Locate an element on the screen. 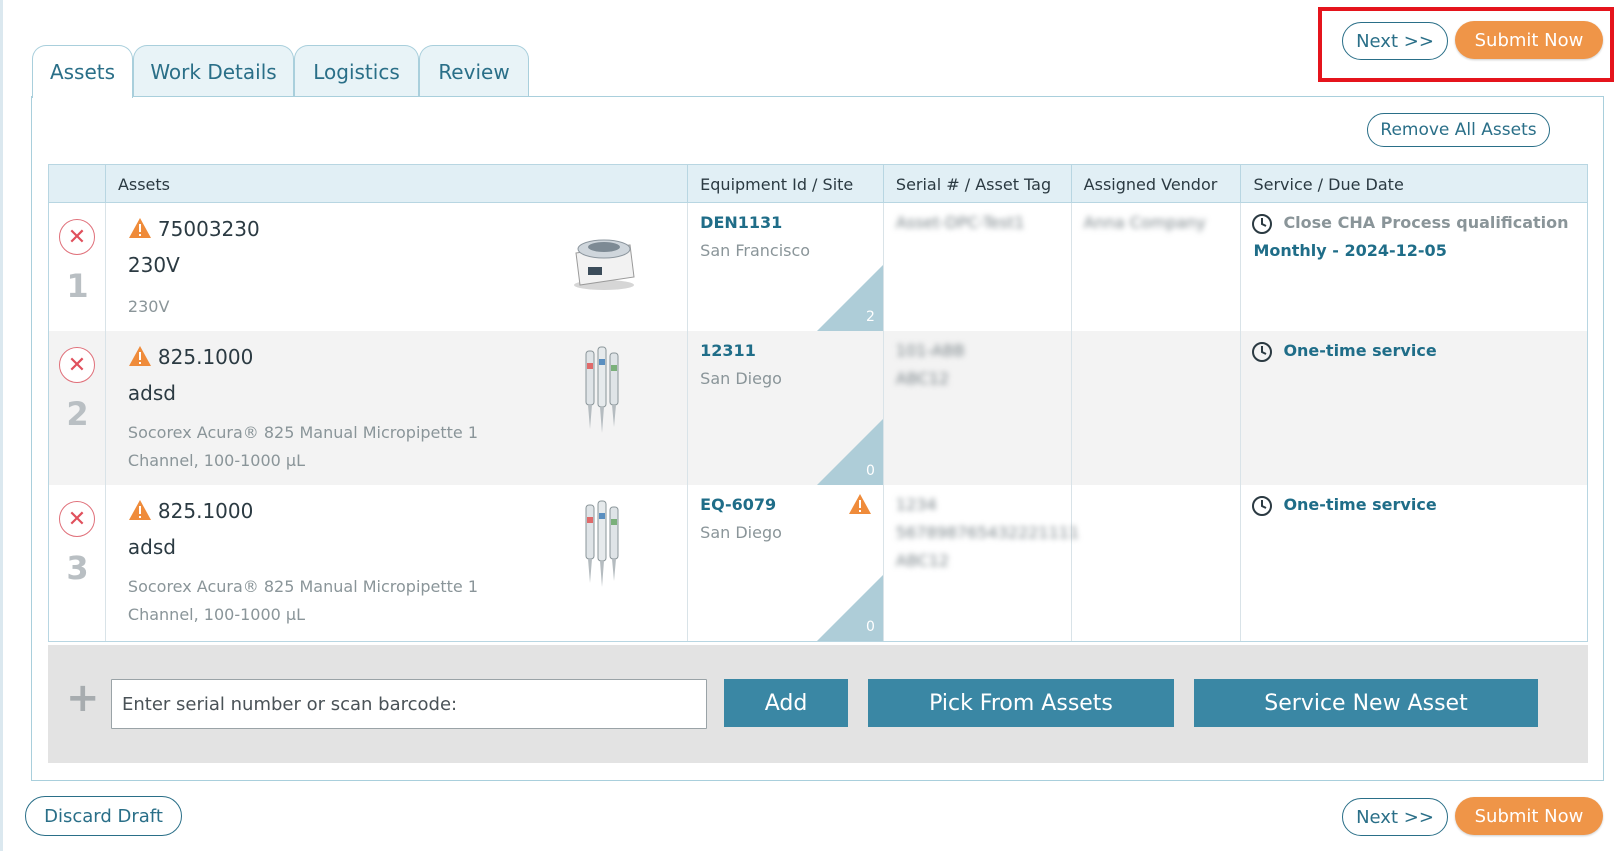 The height and width of the screenshot is (851, 1617). column-header-service: Service / Due Date is located at coordinates (1328, 184).